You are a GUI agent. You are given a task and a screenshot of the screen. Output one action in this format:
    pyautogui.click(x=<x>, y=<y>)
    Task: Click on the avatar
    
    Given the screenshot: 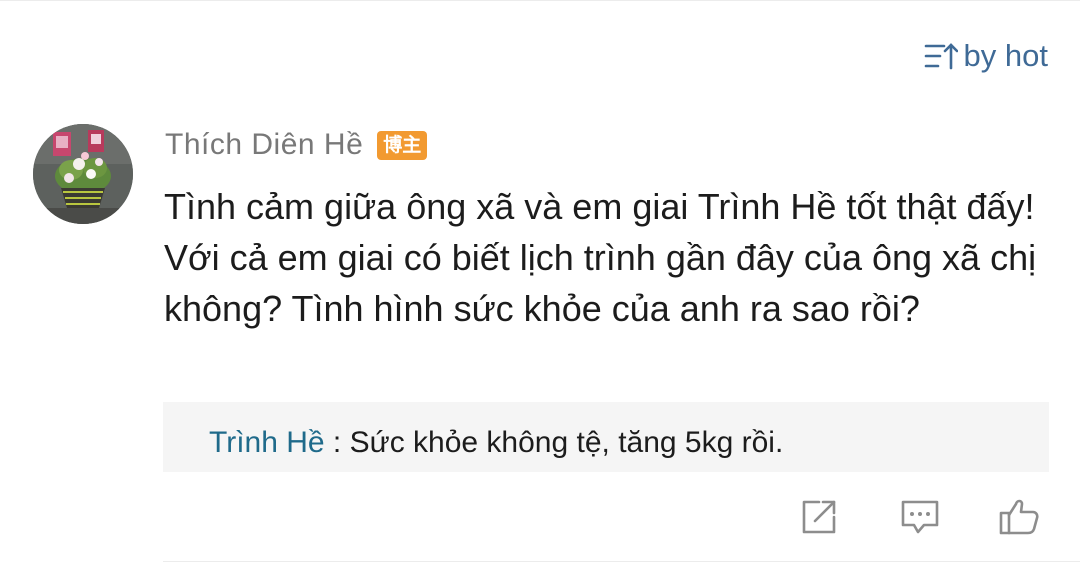 What is the action you would take?
    pyautogui.click(x=83, y=174)
    